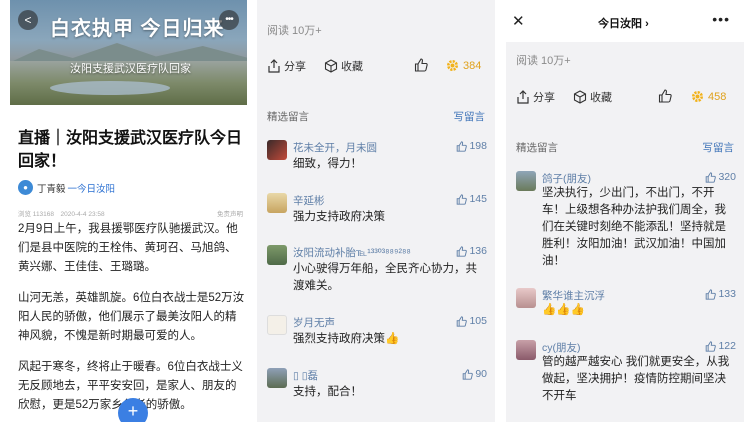 The width and height of the screenshot is (750, 422). Describe the element at coordinates (478, 251) in the screenshot. I see `comment-like-count: 136` at that location.